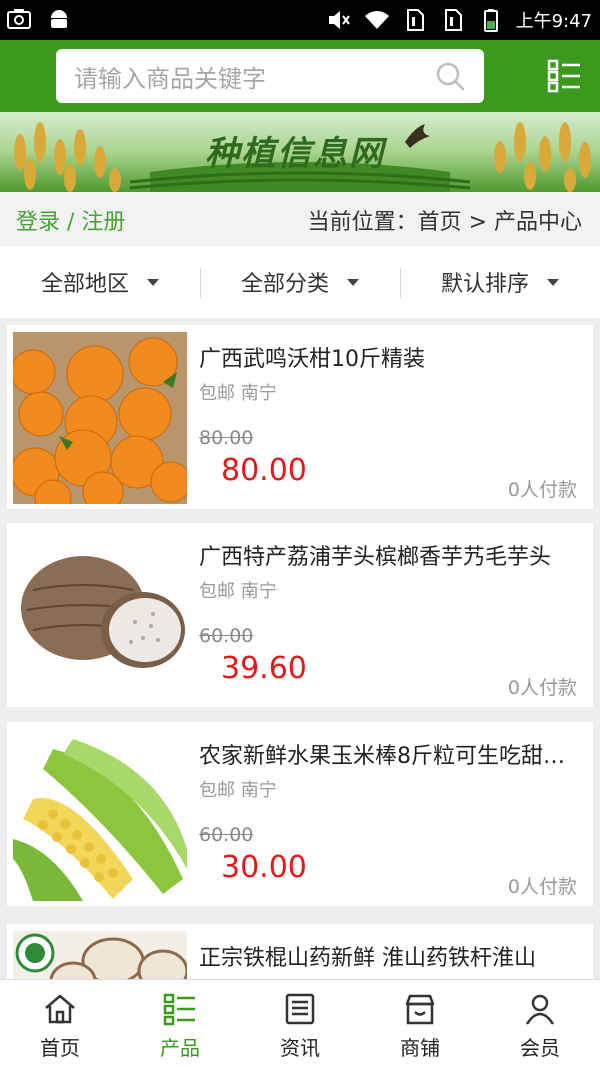  What do you see at coordinates (564, 76) in the screenshot?
I see `list-menu-icon` at bounding box center [564, 76].